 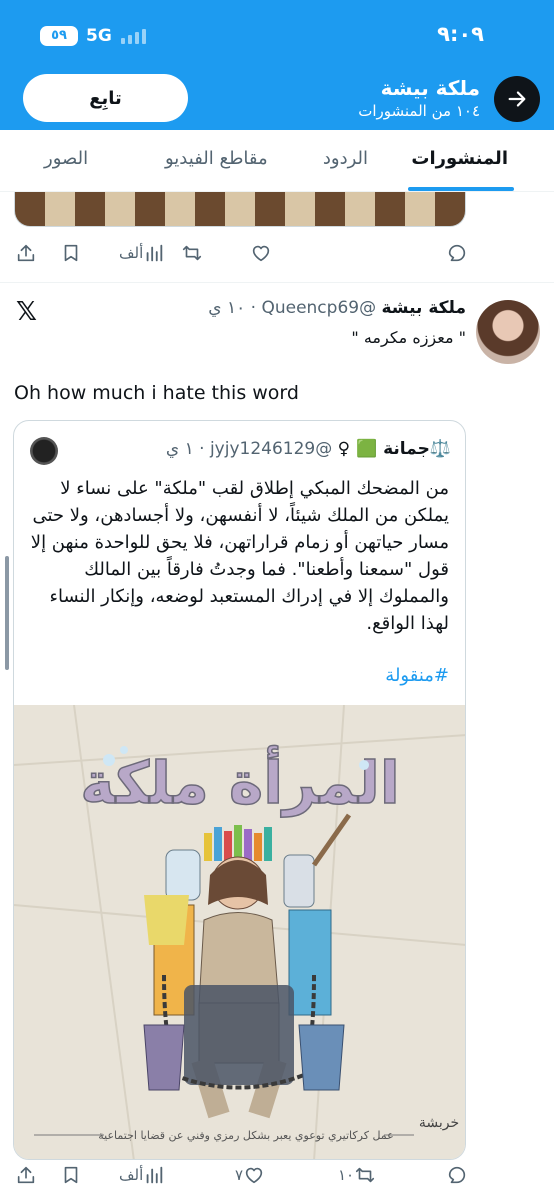 What do you see at coordinates (239, 1175) in the screenshot?
I see `like-count: ٧` at bounding box center [239, 1175].